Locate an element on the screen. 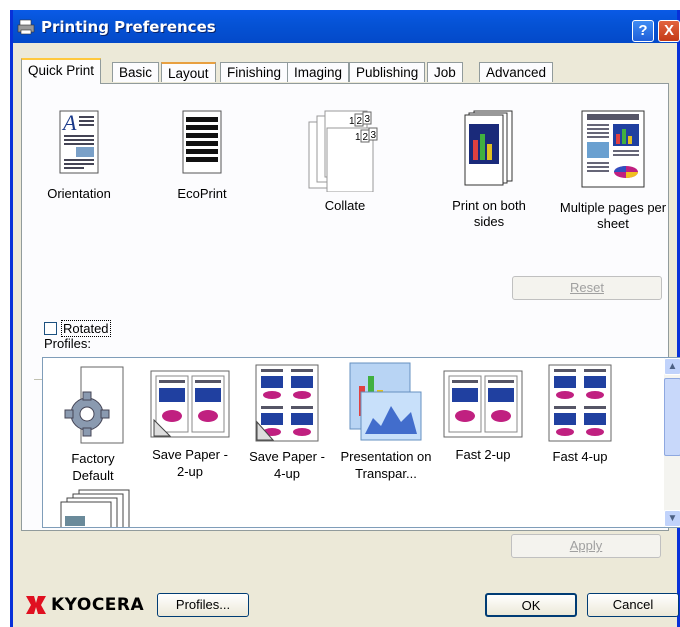 This screenshot has width=680, height=627. print-both-sides-option: Print on both sides is located at coordinates (489, 170).